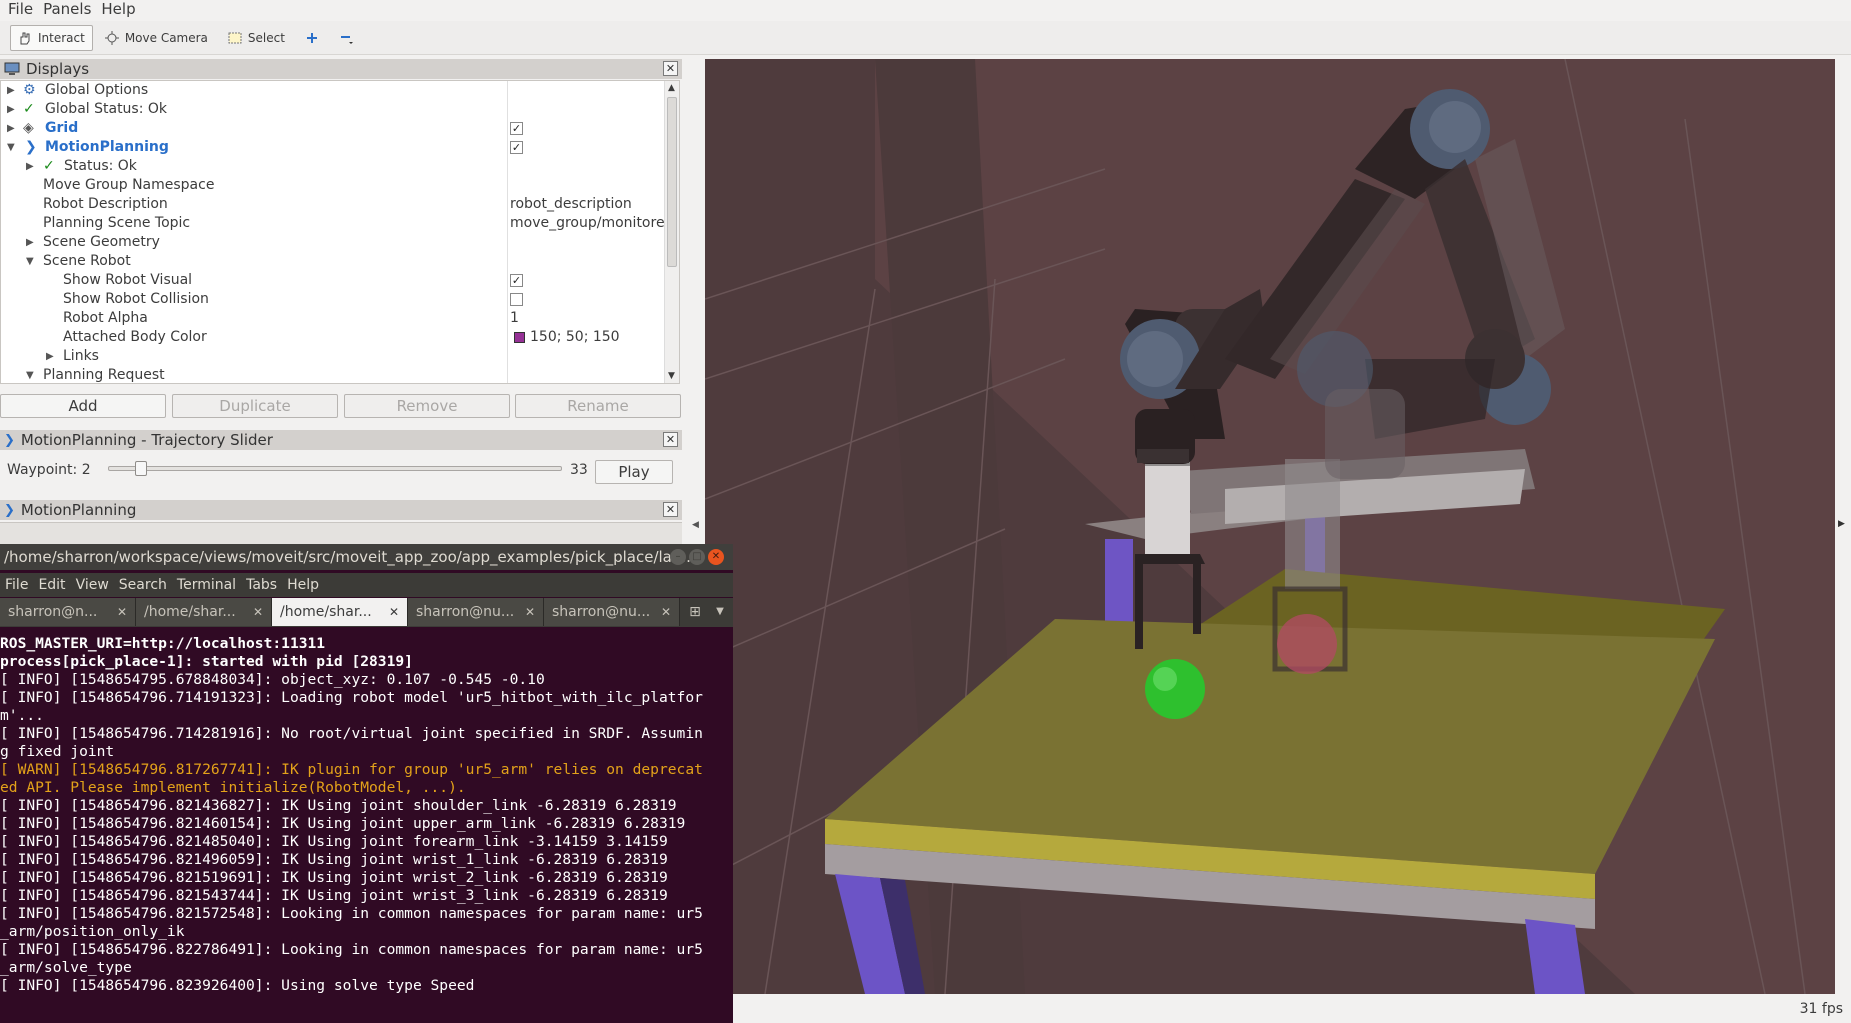 This screenshot has width=1851, height=1023. I want to click on waypoint-slider-handle, so click(141, 468).